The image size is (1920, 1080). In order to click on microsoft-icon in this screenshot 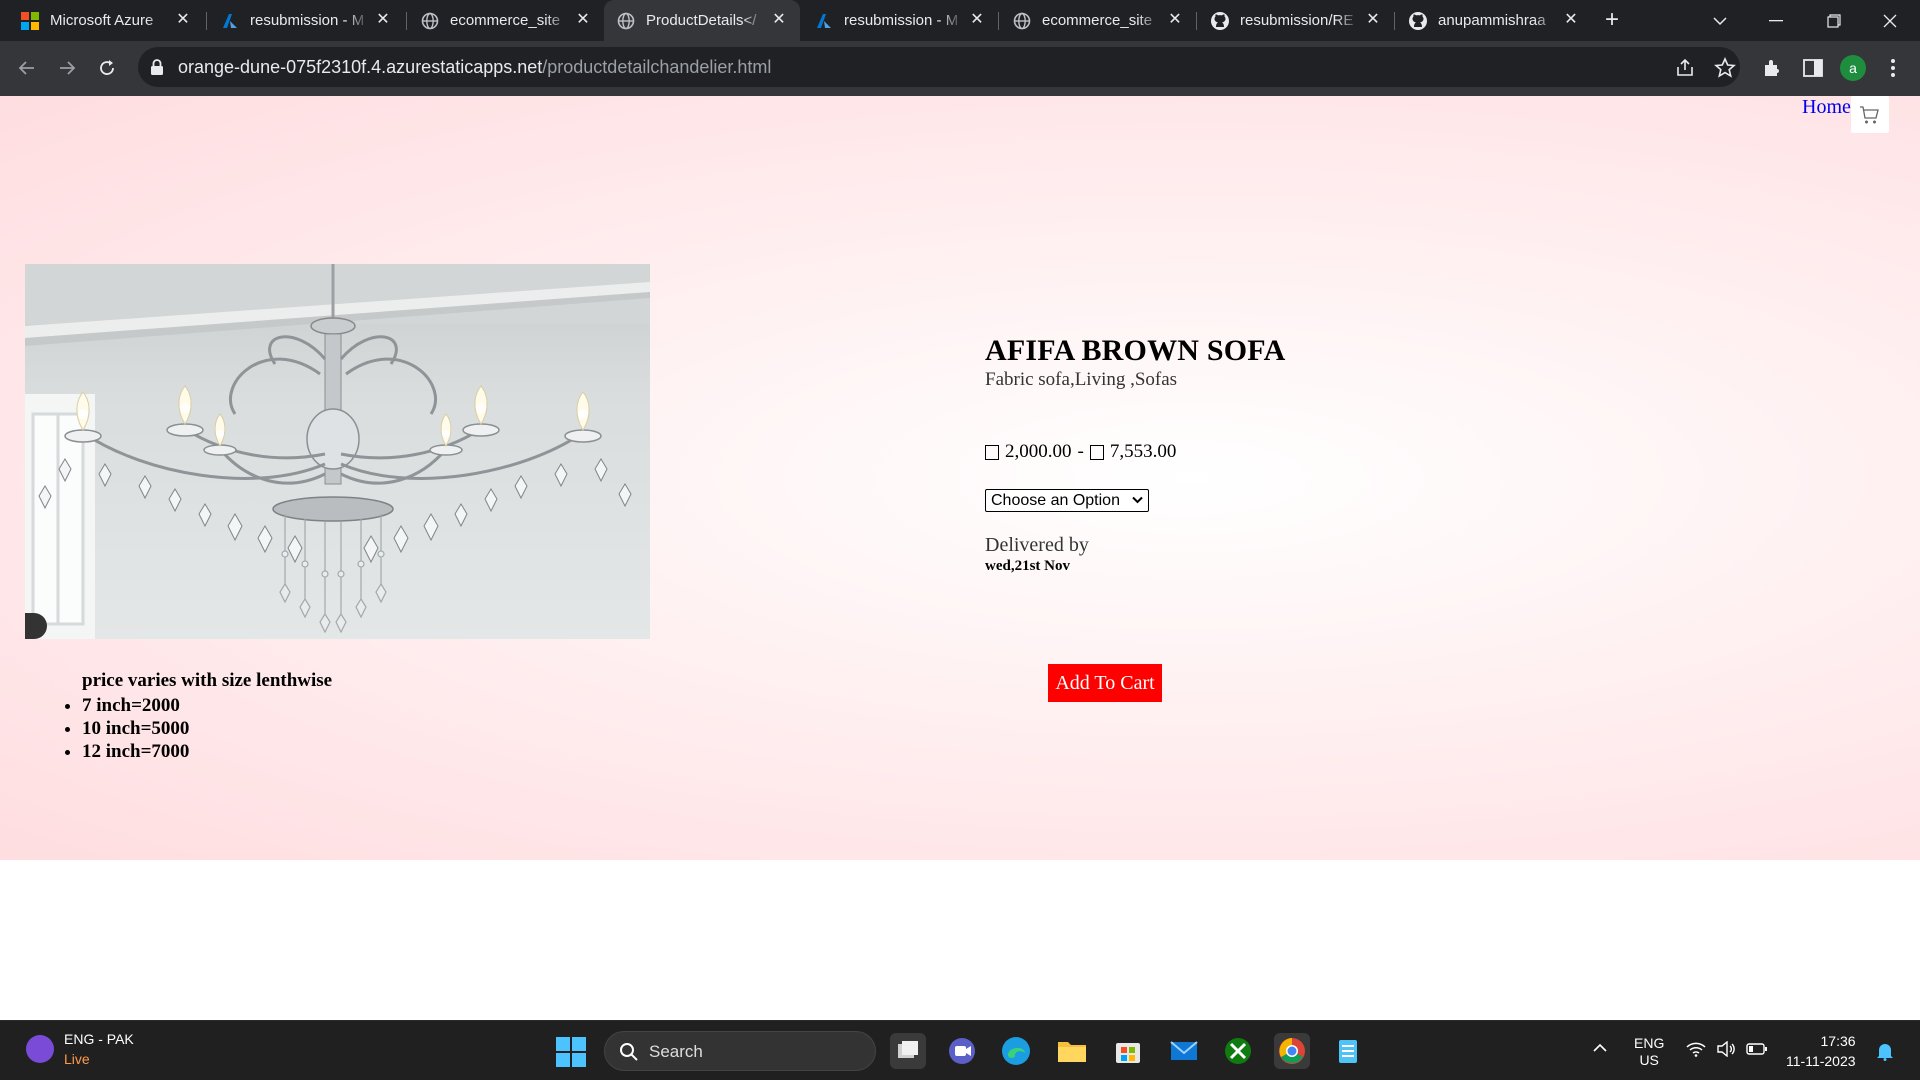, I will do `click(30, 21)`.